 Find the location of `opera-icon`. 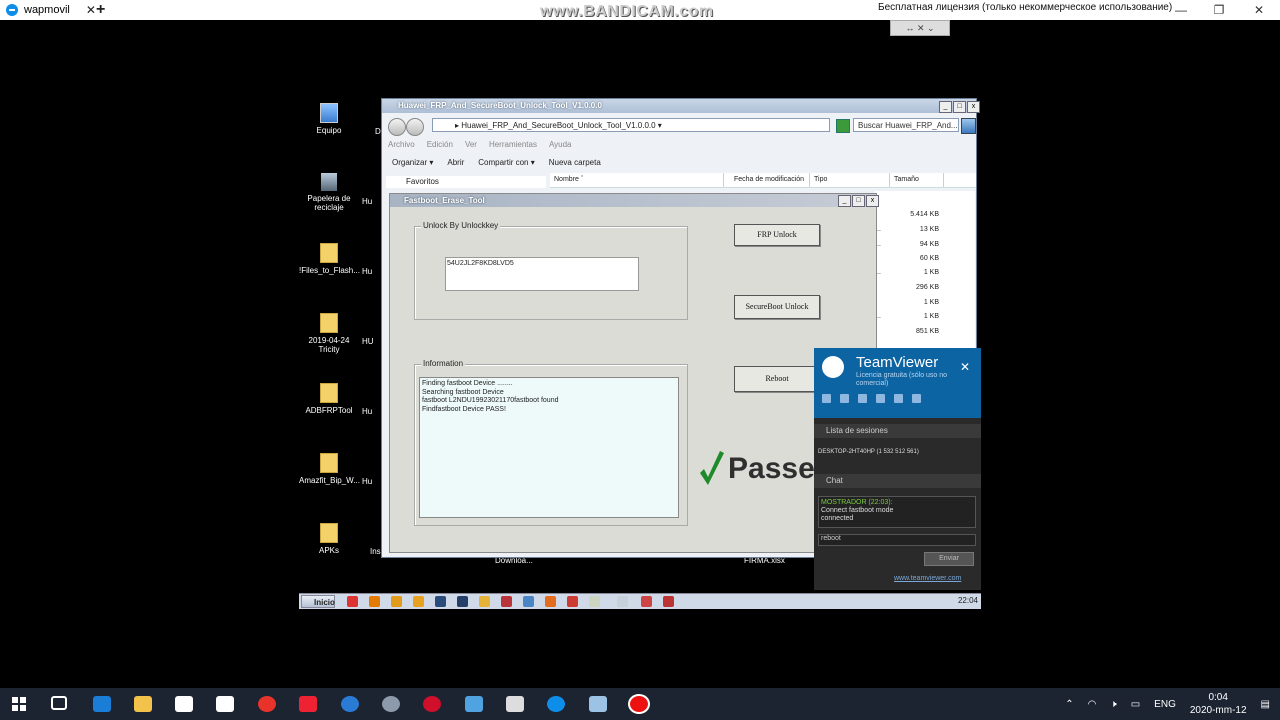

opera-icon is located at coordinates (432, 704).